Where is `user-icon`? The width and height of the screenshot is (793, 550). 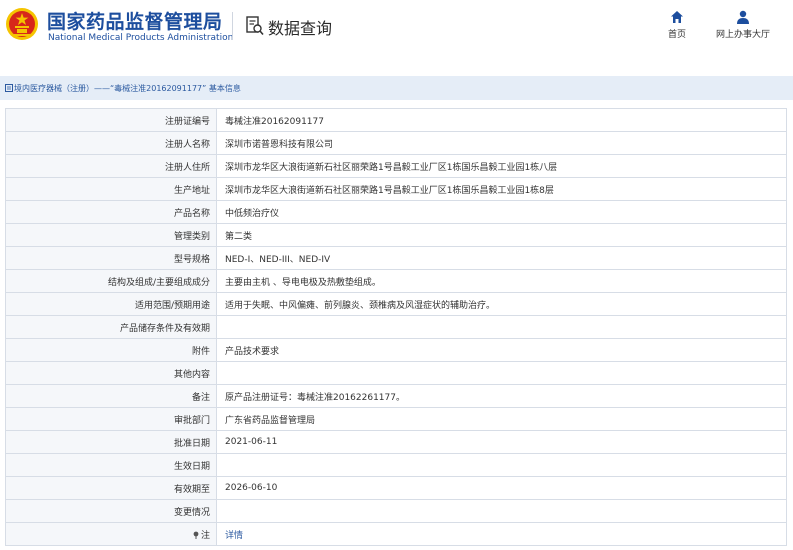
user-icon is located at coordinates (743, 17).